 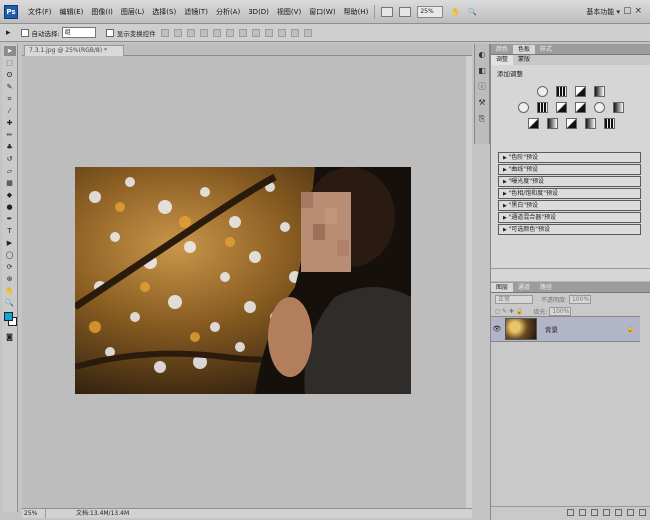 I want to click on tool-presets-icon: ⚒, so click(x=482, y=103).